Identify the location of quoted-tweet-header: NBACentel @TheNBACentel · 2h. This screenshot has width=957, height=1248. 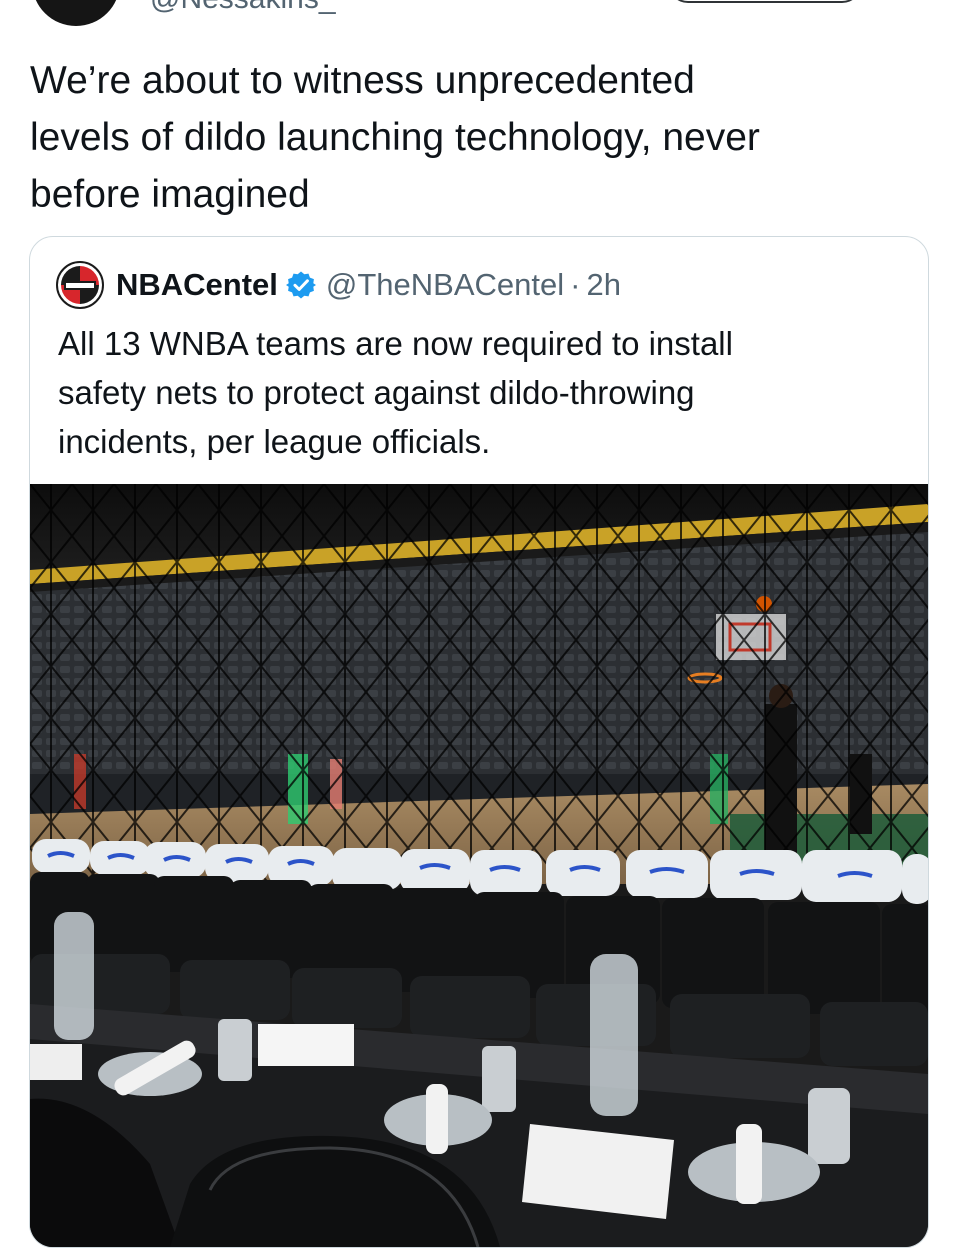
(338, 285).